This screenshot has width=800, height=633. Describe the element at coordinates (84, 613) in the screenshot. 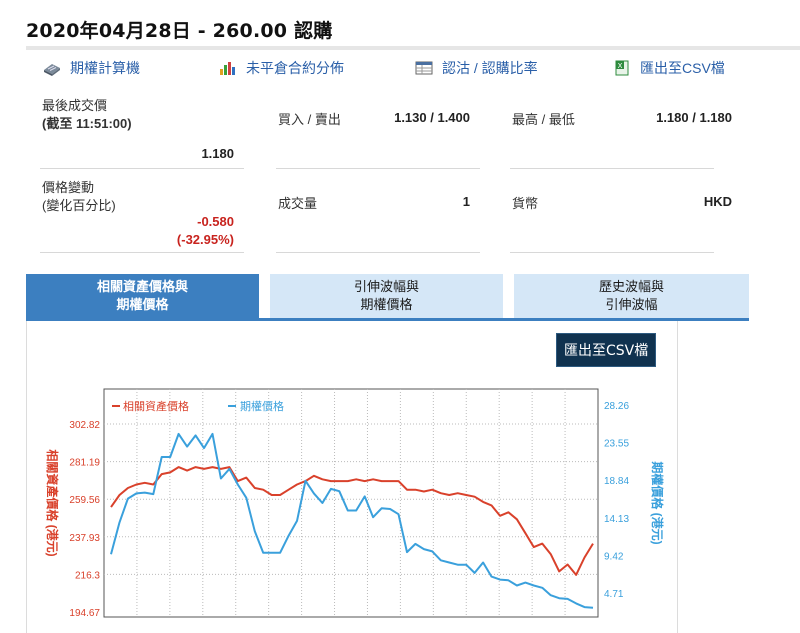

I see `left-tick-label: 194.67` at that location.